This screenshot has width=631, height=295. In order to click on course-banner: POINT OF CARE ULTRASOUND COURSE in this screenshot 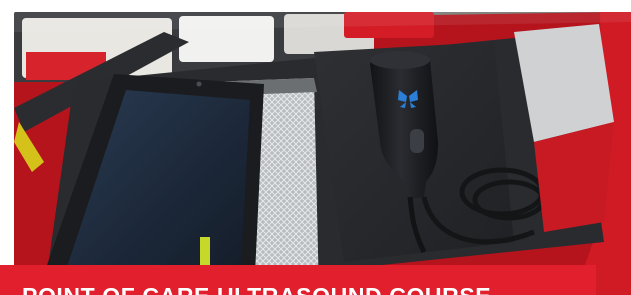, I will do `click(298, 280)`.